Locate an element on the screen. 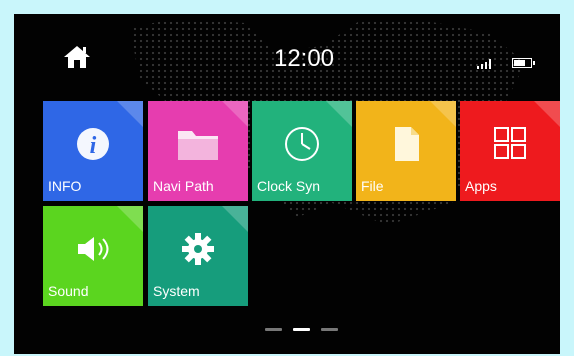 Image resolution: width=574 pixels, height=356 pixels. battery-level is located at coordinates (519, 63).